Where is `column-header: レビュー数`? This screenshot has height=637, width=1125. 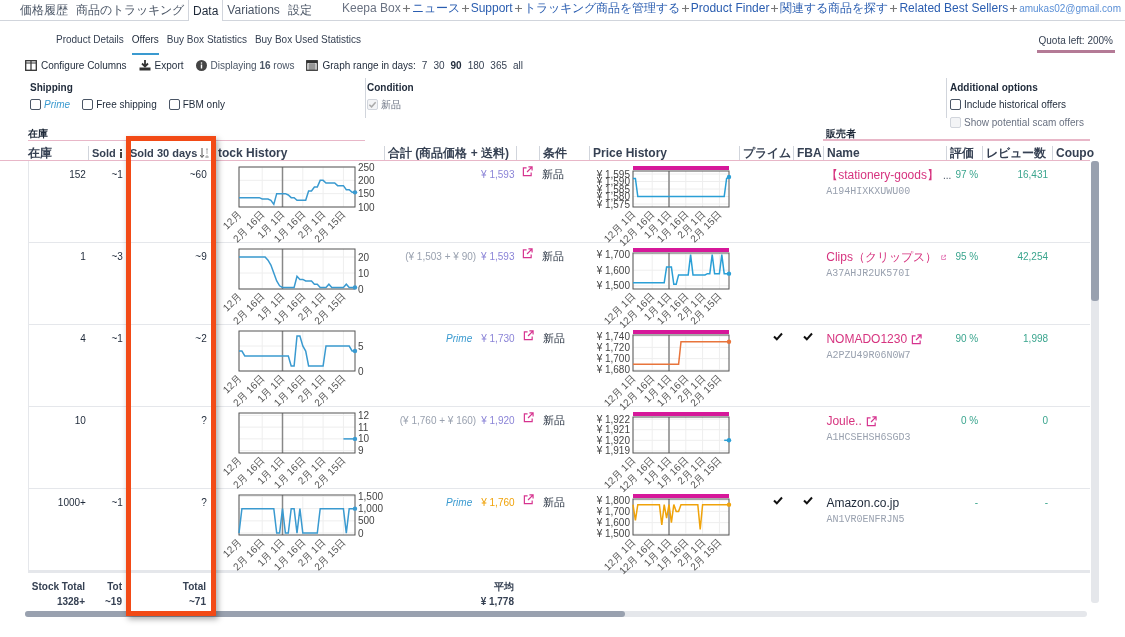 column-header: レビュー数 is located at coordinates (1016, 153).